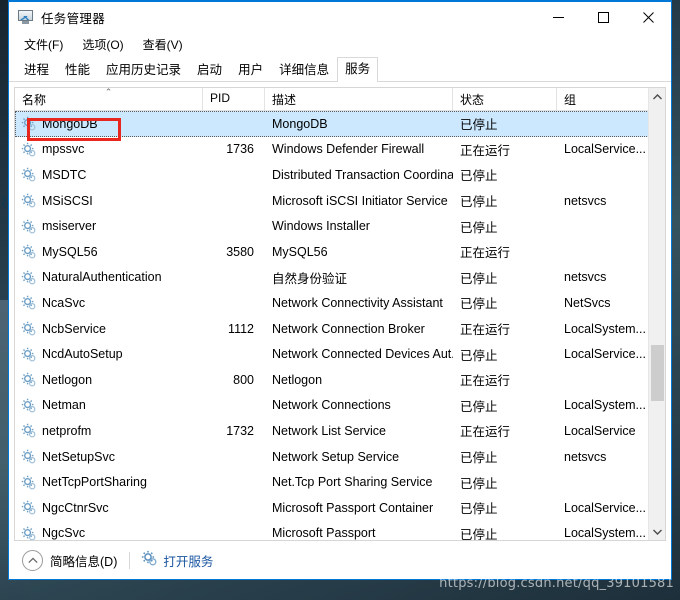 This screenshot has width=680, height=600. I want to click on chevron-up-icon, so click(32, 560).